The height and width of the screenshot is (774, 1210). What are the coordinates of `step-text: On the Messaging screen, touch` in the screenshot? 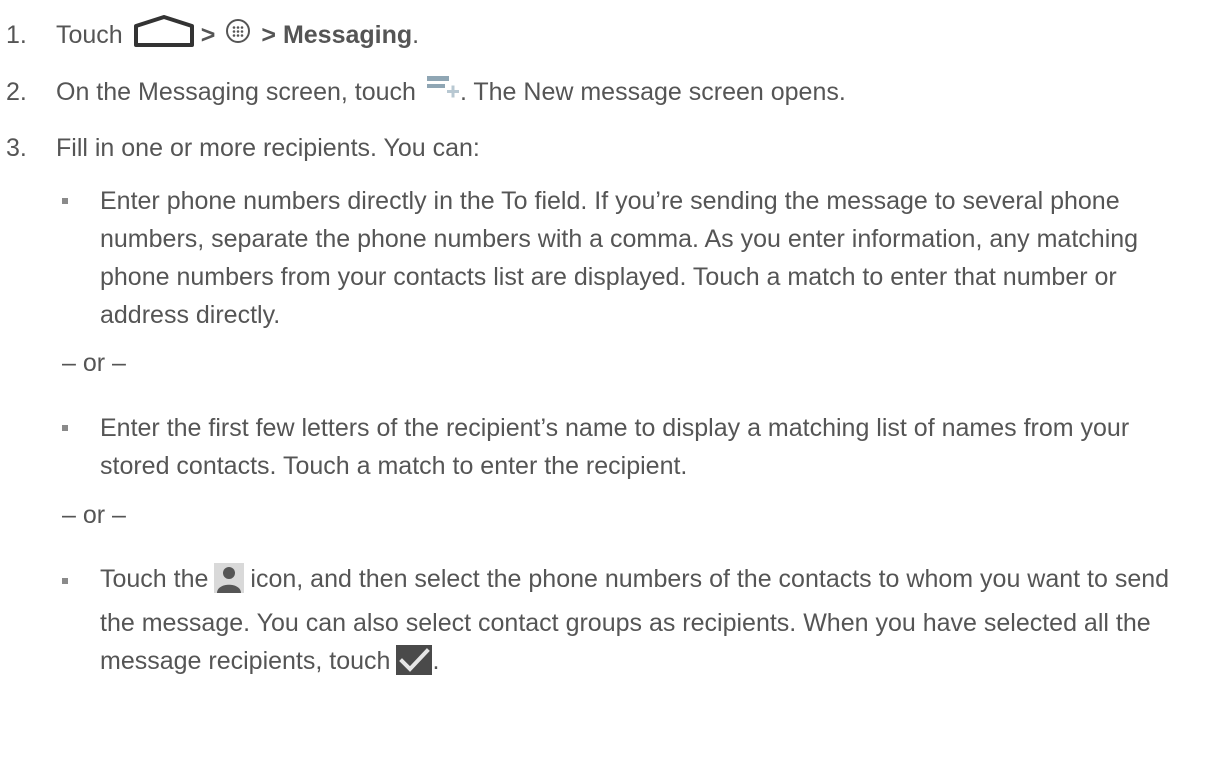 It's located at (236, 91).